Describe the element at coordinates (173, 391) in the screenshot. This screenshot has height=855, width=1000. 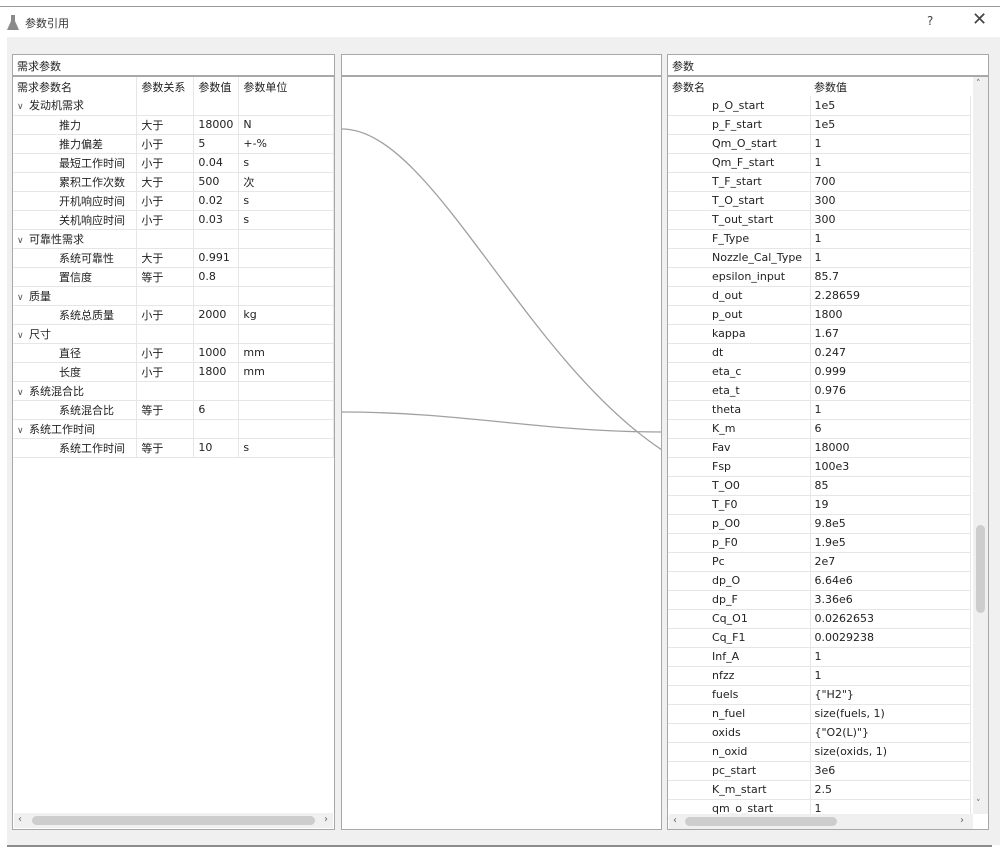
I see `tree-group-row: ∨ 系统混合比` at that location.